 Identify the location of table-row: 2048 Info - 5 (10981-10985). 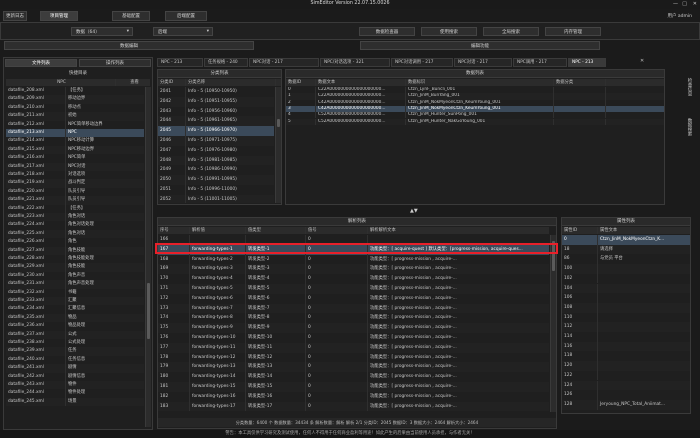
(216, 160).